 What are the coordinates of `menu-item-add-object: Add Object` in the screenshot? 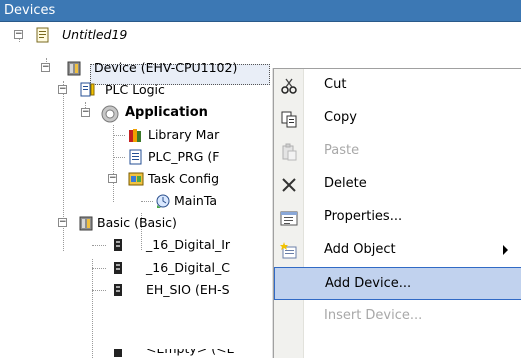 It's located at (397, 250).